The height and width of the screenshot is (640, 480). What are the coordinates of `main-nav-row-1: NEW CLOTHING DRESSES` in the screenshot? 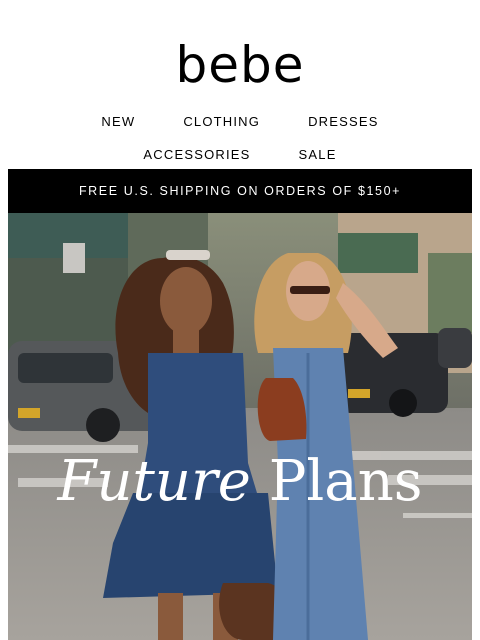 It's located at (240, 122).